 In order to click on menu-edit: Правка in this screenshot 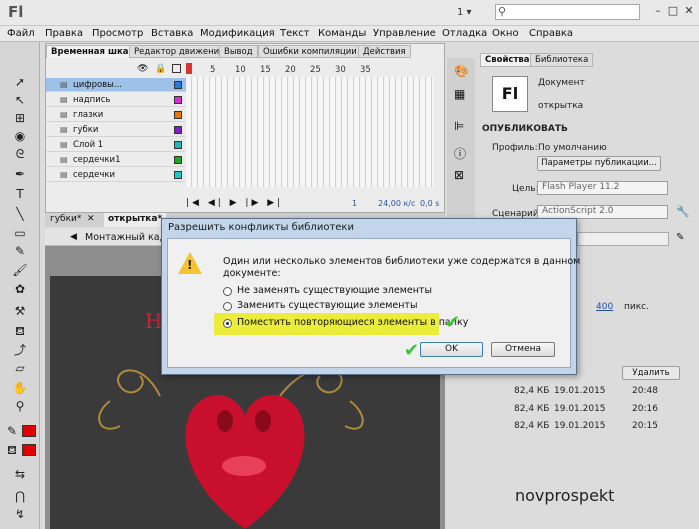, I will do `click(64, 33)`.